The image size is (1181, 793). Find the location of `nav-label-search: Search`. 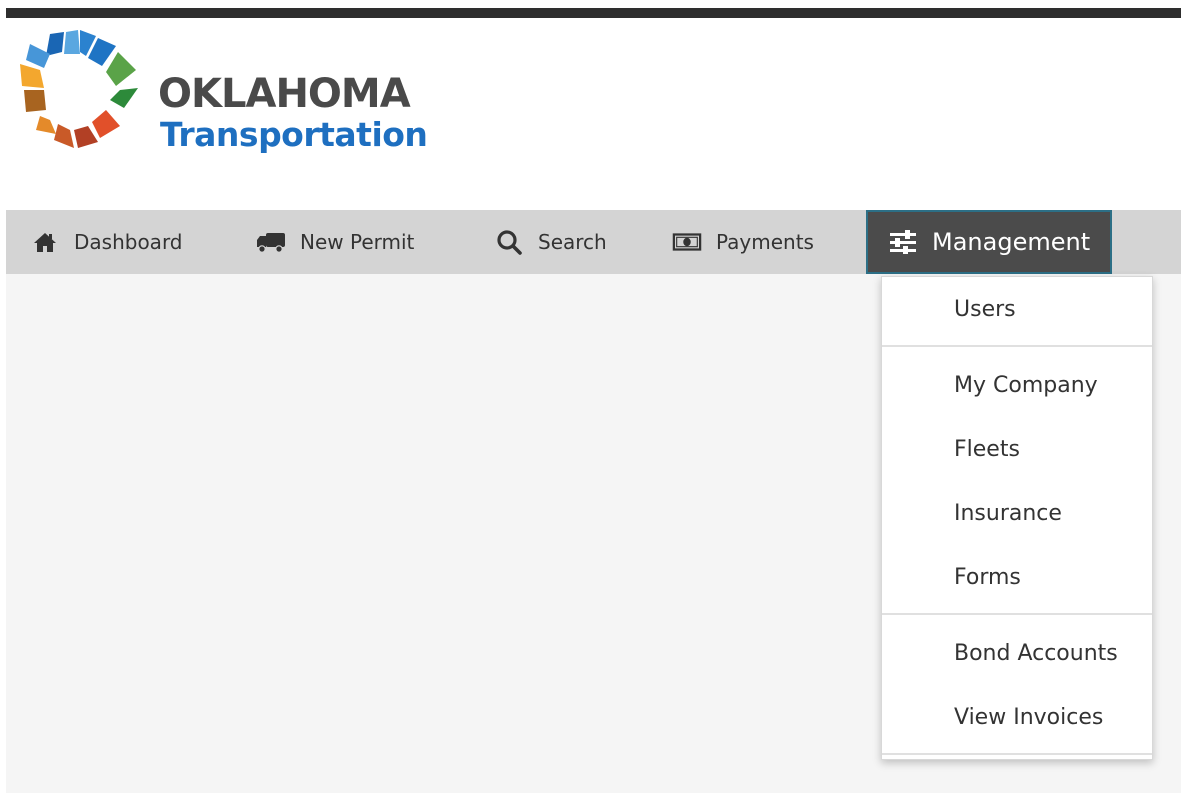

nav-label-search: Search is located at coordinates (572, 242).